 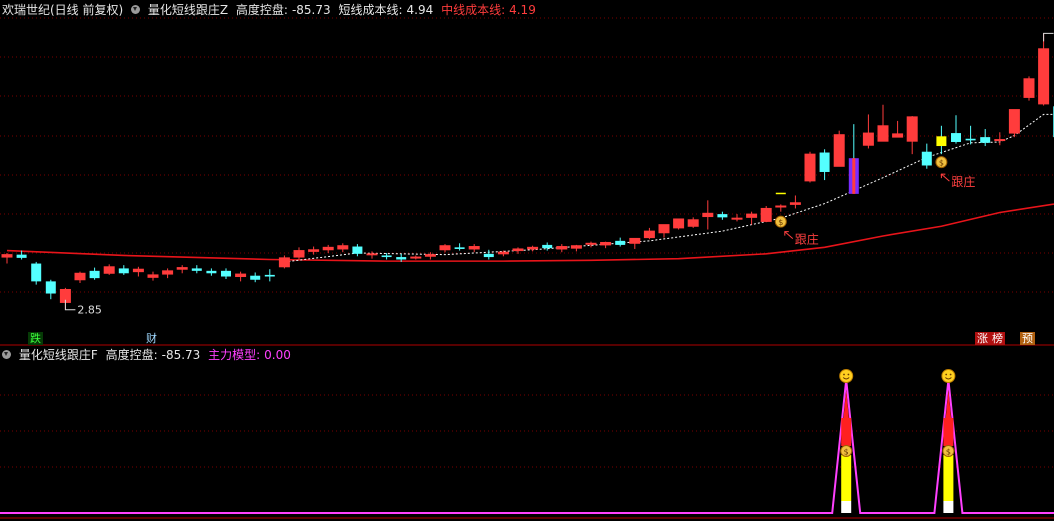 I want to click on stock-title: 欢瑞世纪(日线 前复权), so click(x=63, y=10).